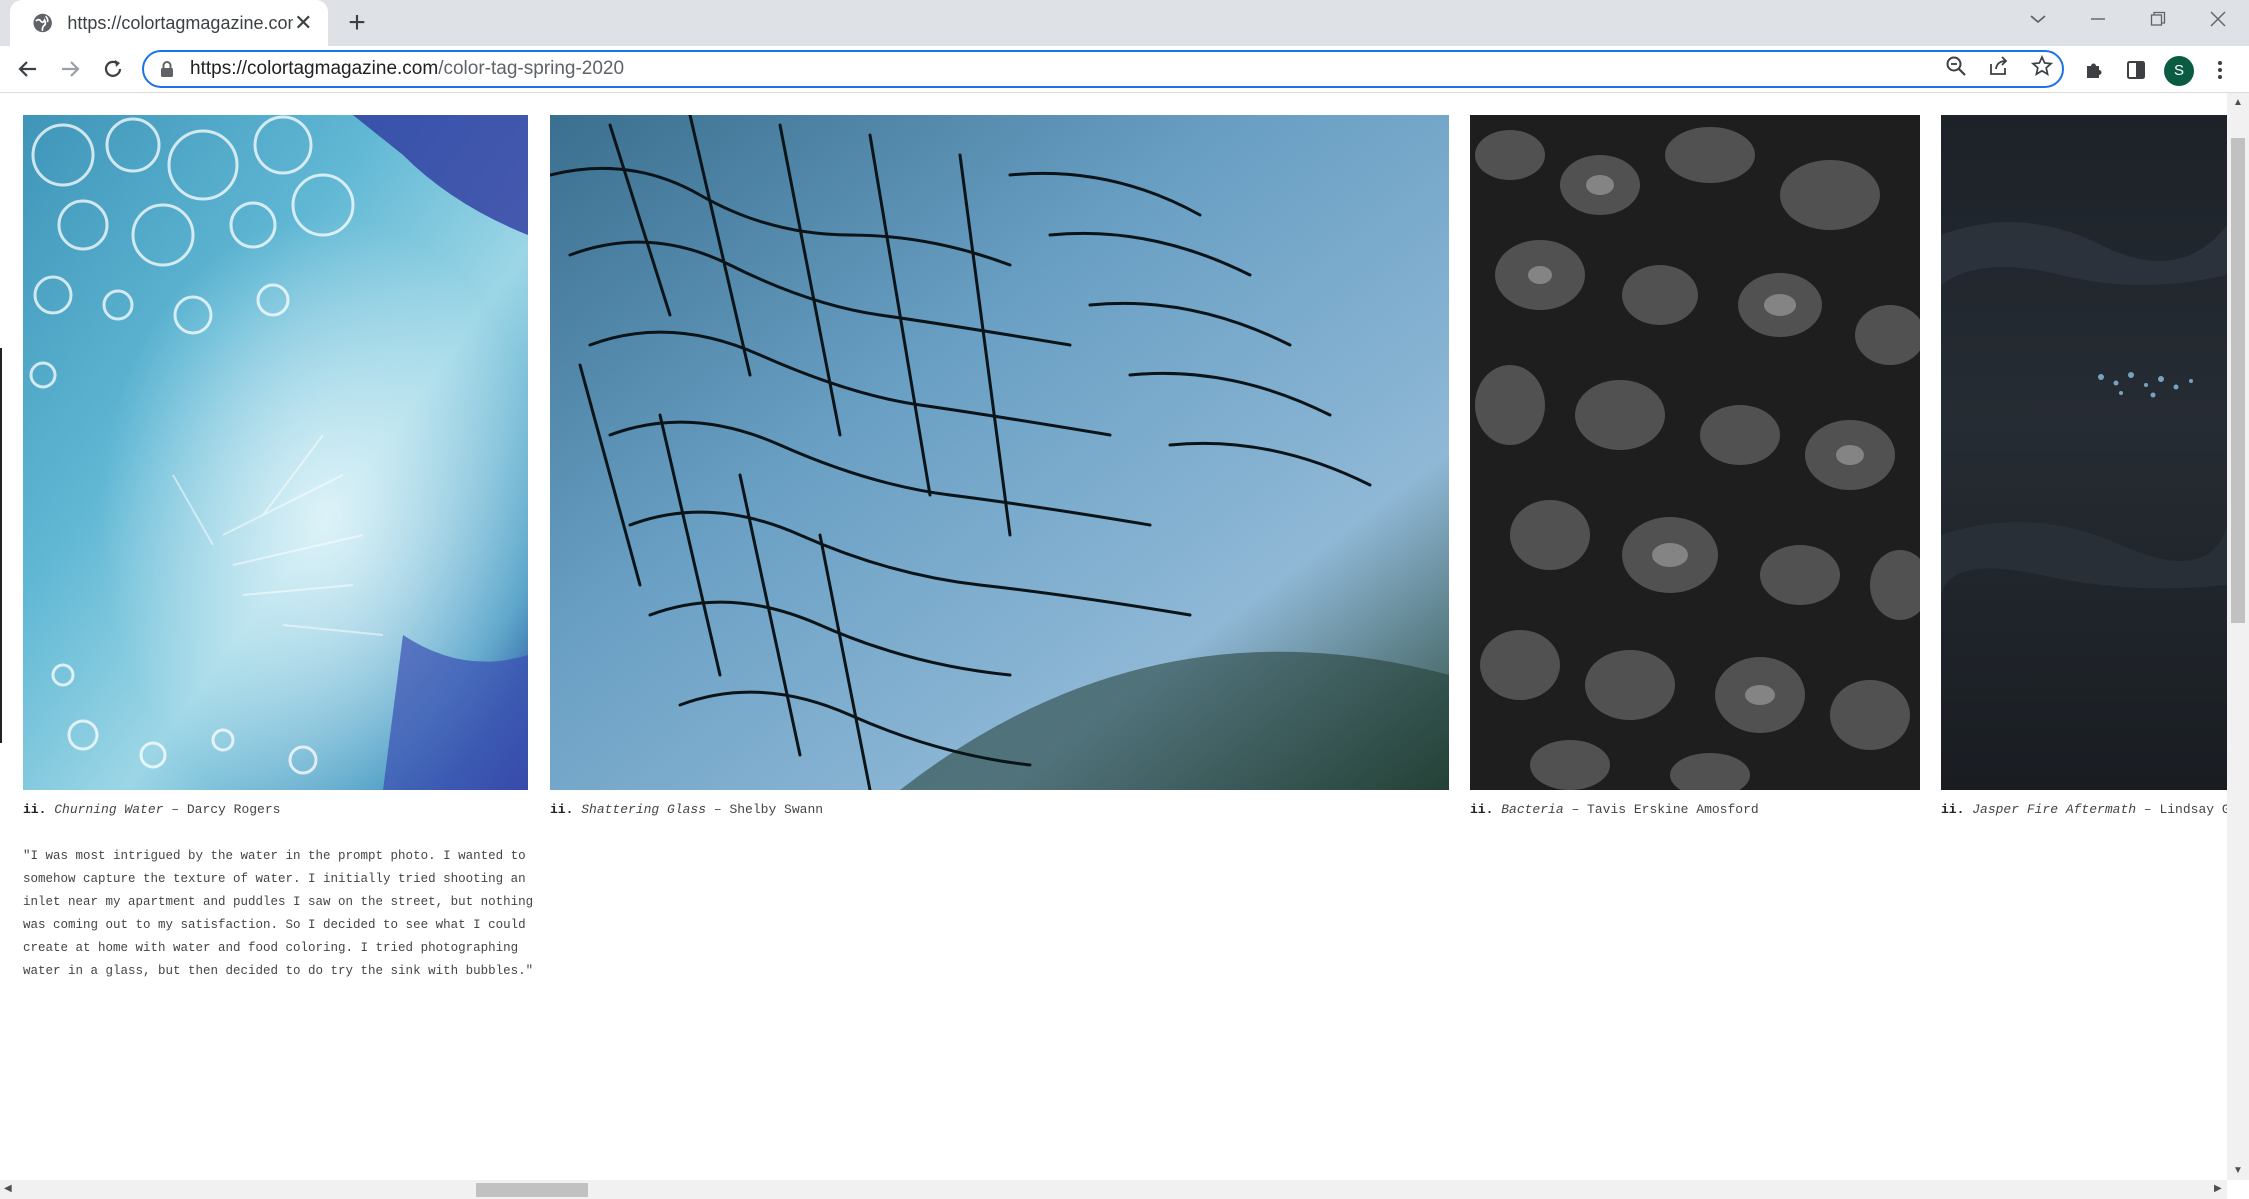 Image resolution: width=2249 pixels, height=1199 pixels. What do you see at coordinates (532, 1190) in the screenshot?
I see `horizontal-scroll-thumb` at bounding box center [532, 1190].